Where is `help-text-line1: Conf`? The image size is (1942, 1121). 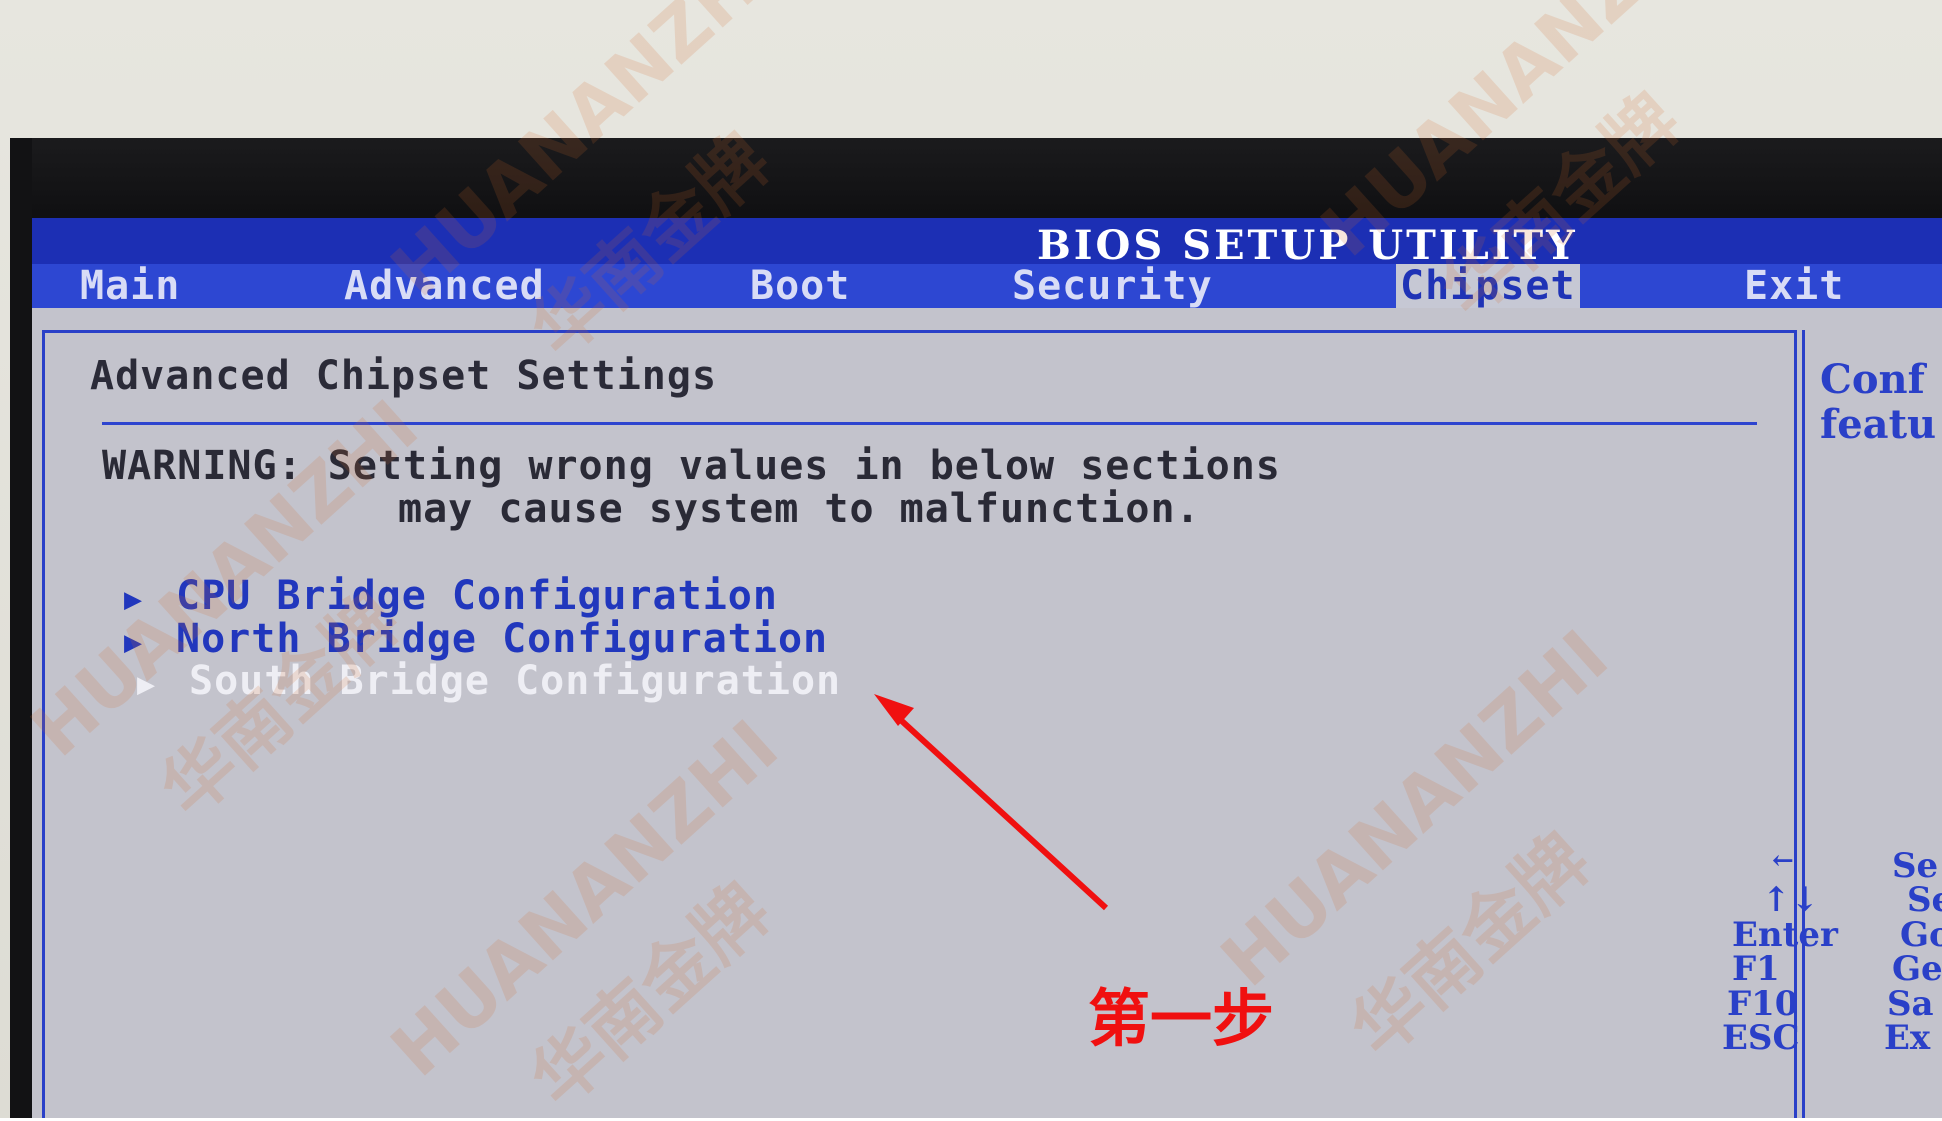
help-text-line1: Conf is located at coordinates (1872, 379).